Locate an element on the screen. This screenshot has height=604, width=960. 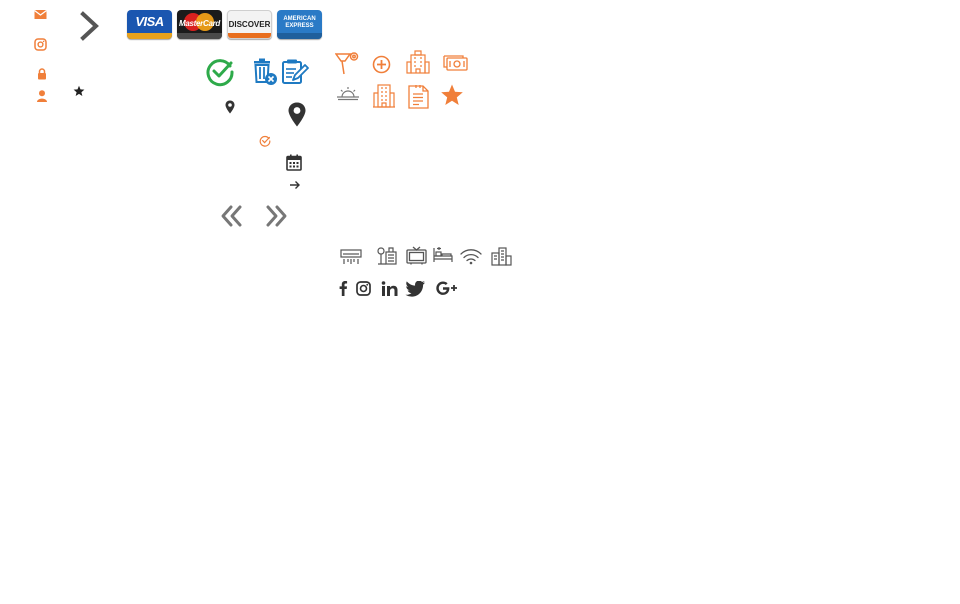
mastercard-card: MasterCard is located at coordinates (199, 24).